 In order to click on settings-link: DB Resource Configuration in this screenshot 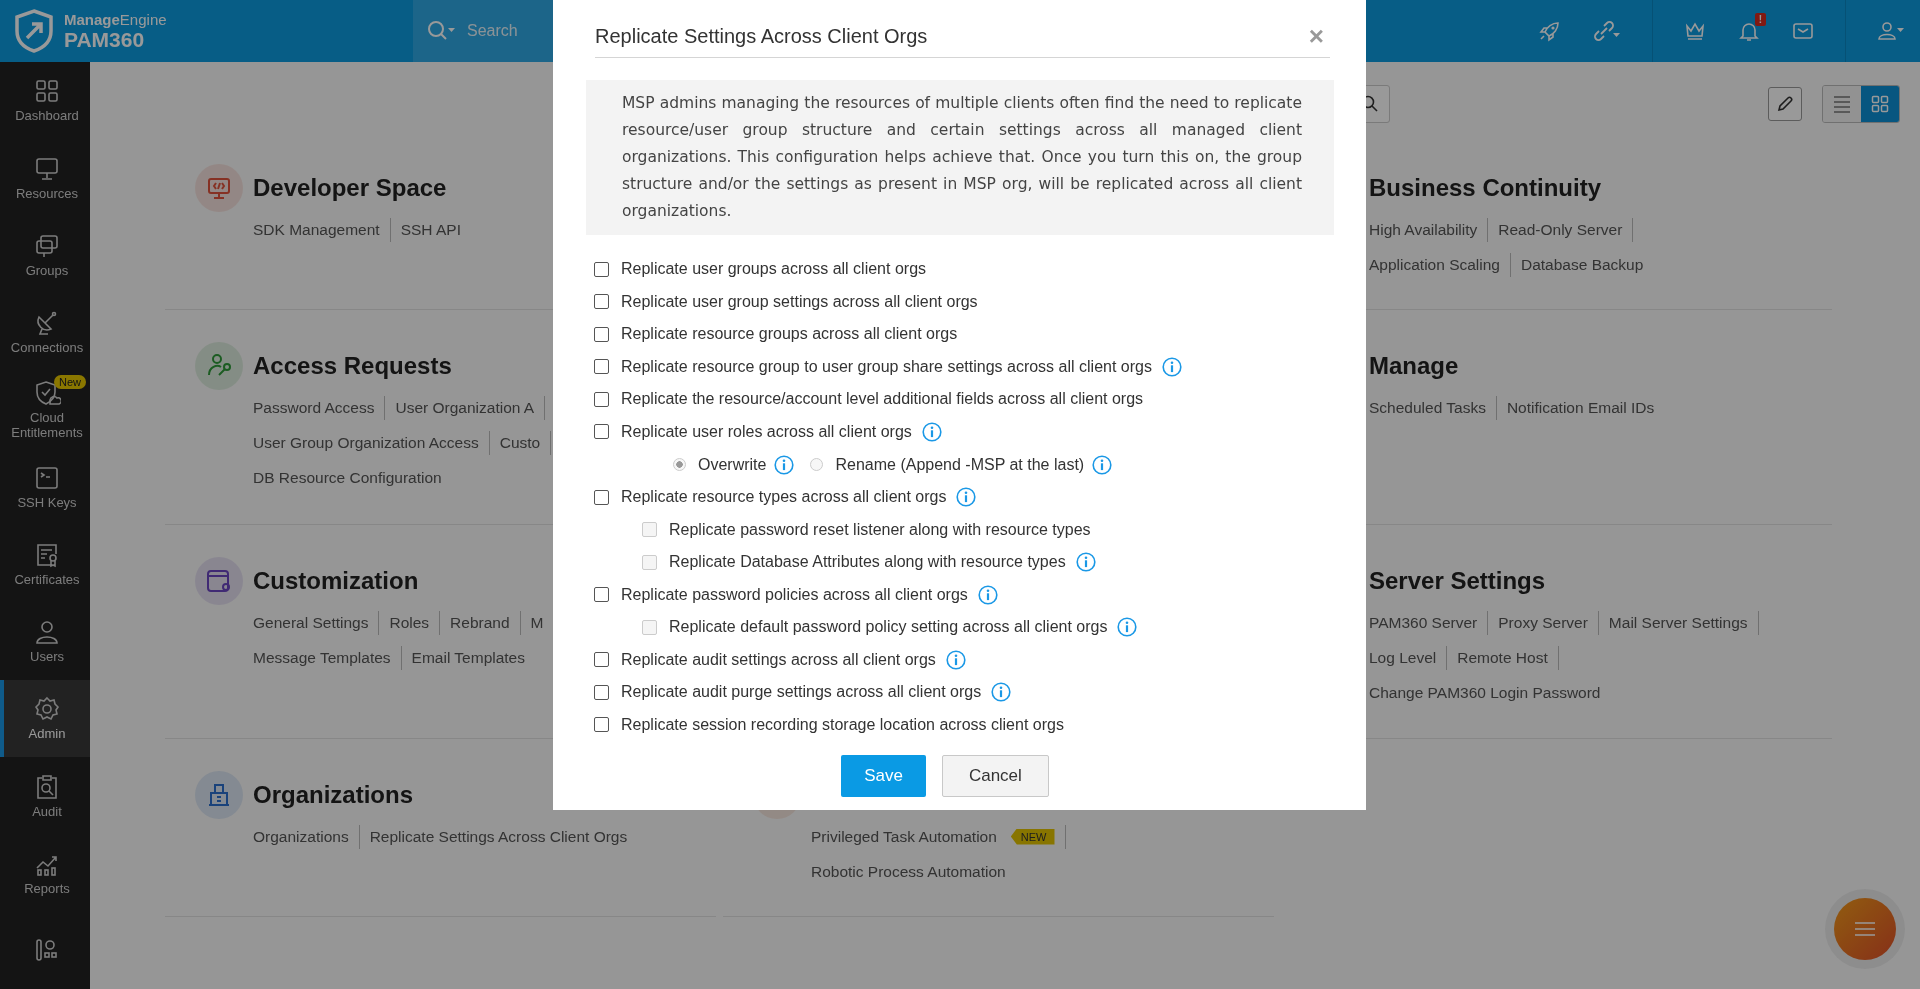, I will do `click(347, 477)`.